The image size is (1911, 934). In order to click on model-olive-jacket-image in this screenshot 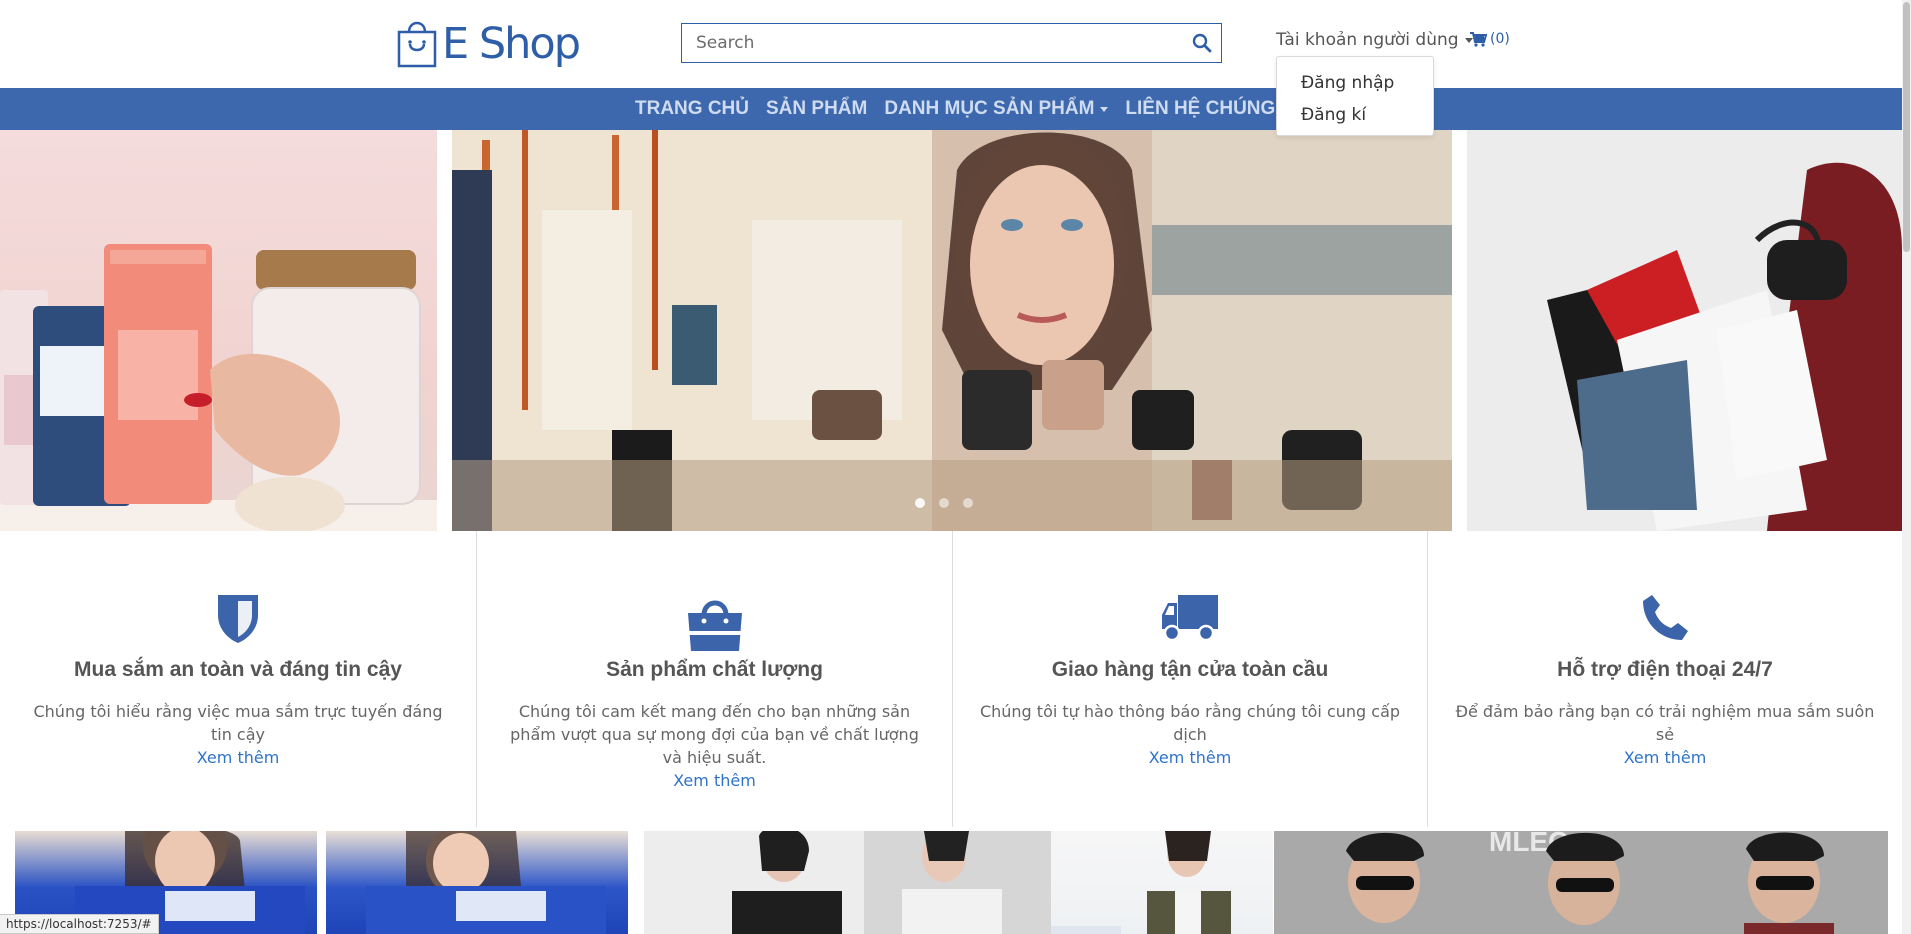, I will do `click(1141, 882)`.